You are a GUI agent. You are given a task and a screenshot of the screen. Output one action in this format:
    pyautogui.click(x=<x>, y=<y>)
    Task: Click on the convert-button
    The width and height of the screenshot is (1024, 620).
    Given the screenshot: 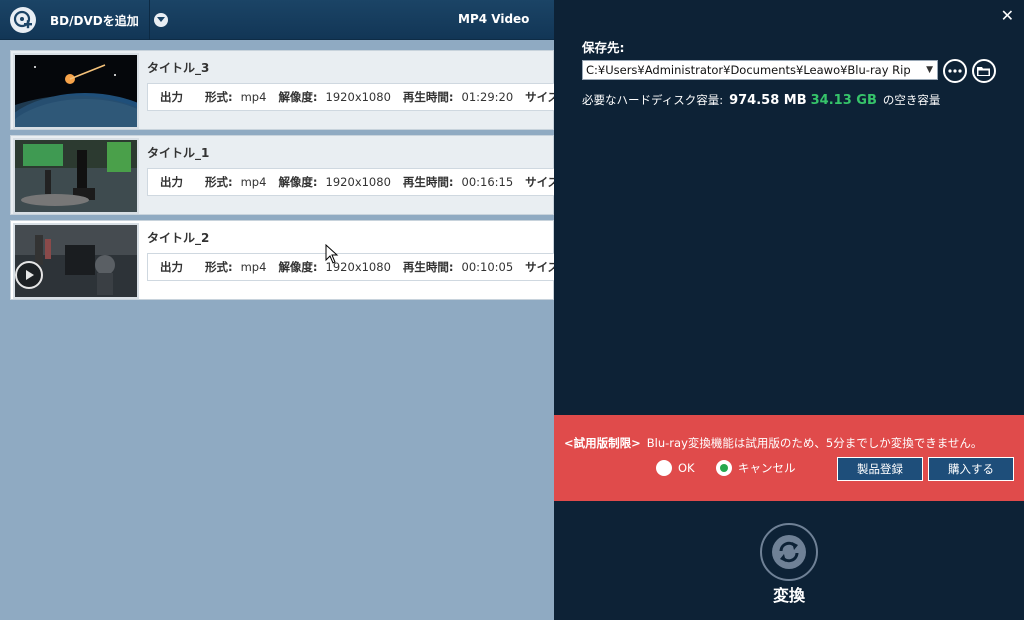 What is the action you would take?
    pyautogui.click(x=789, y=552)
    